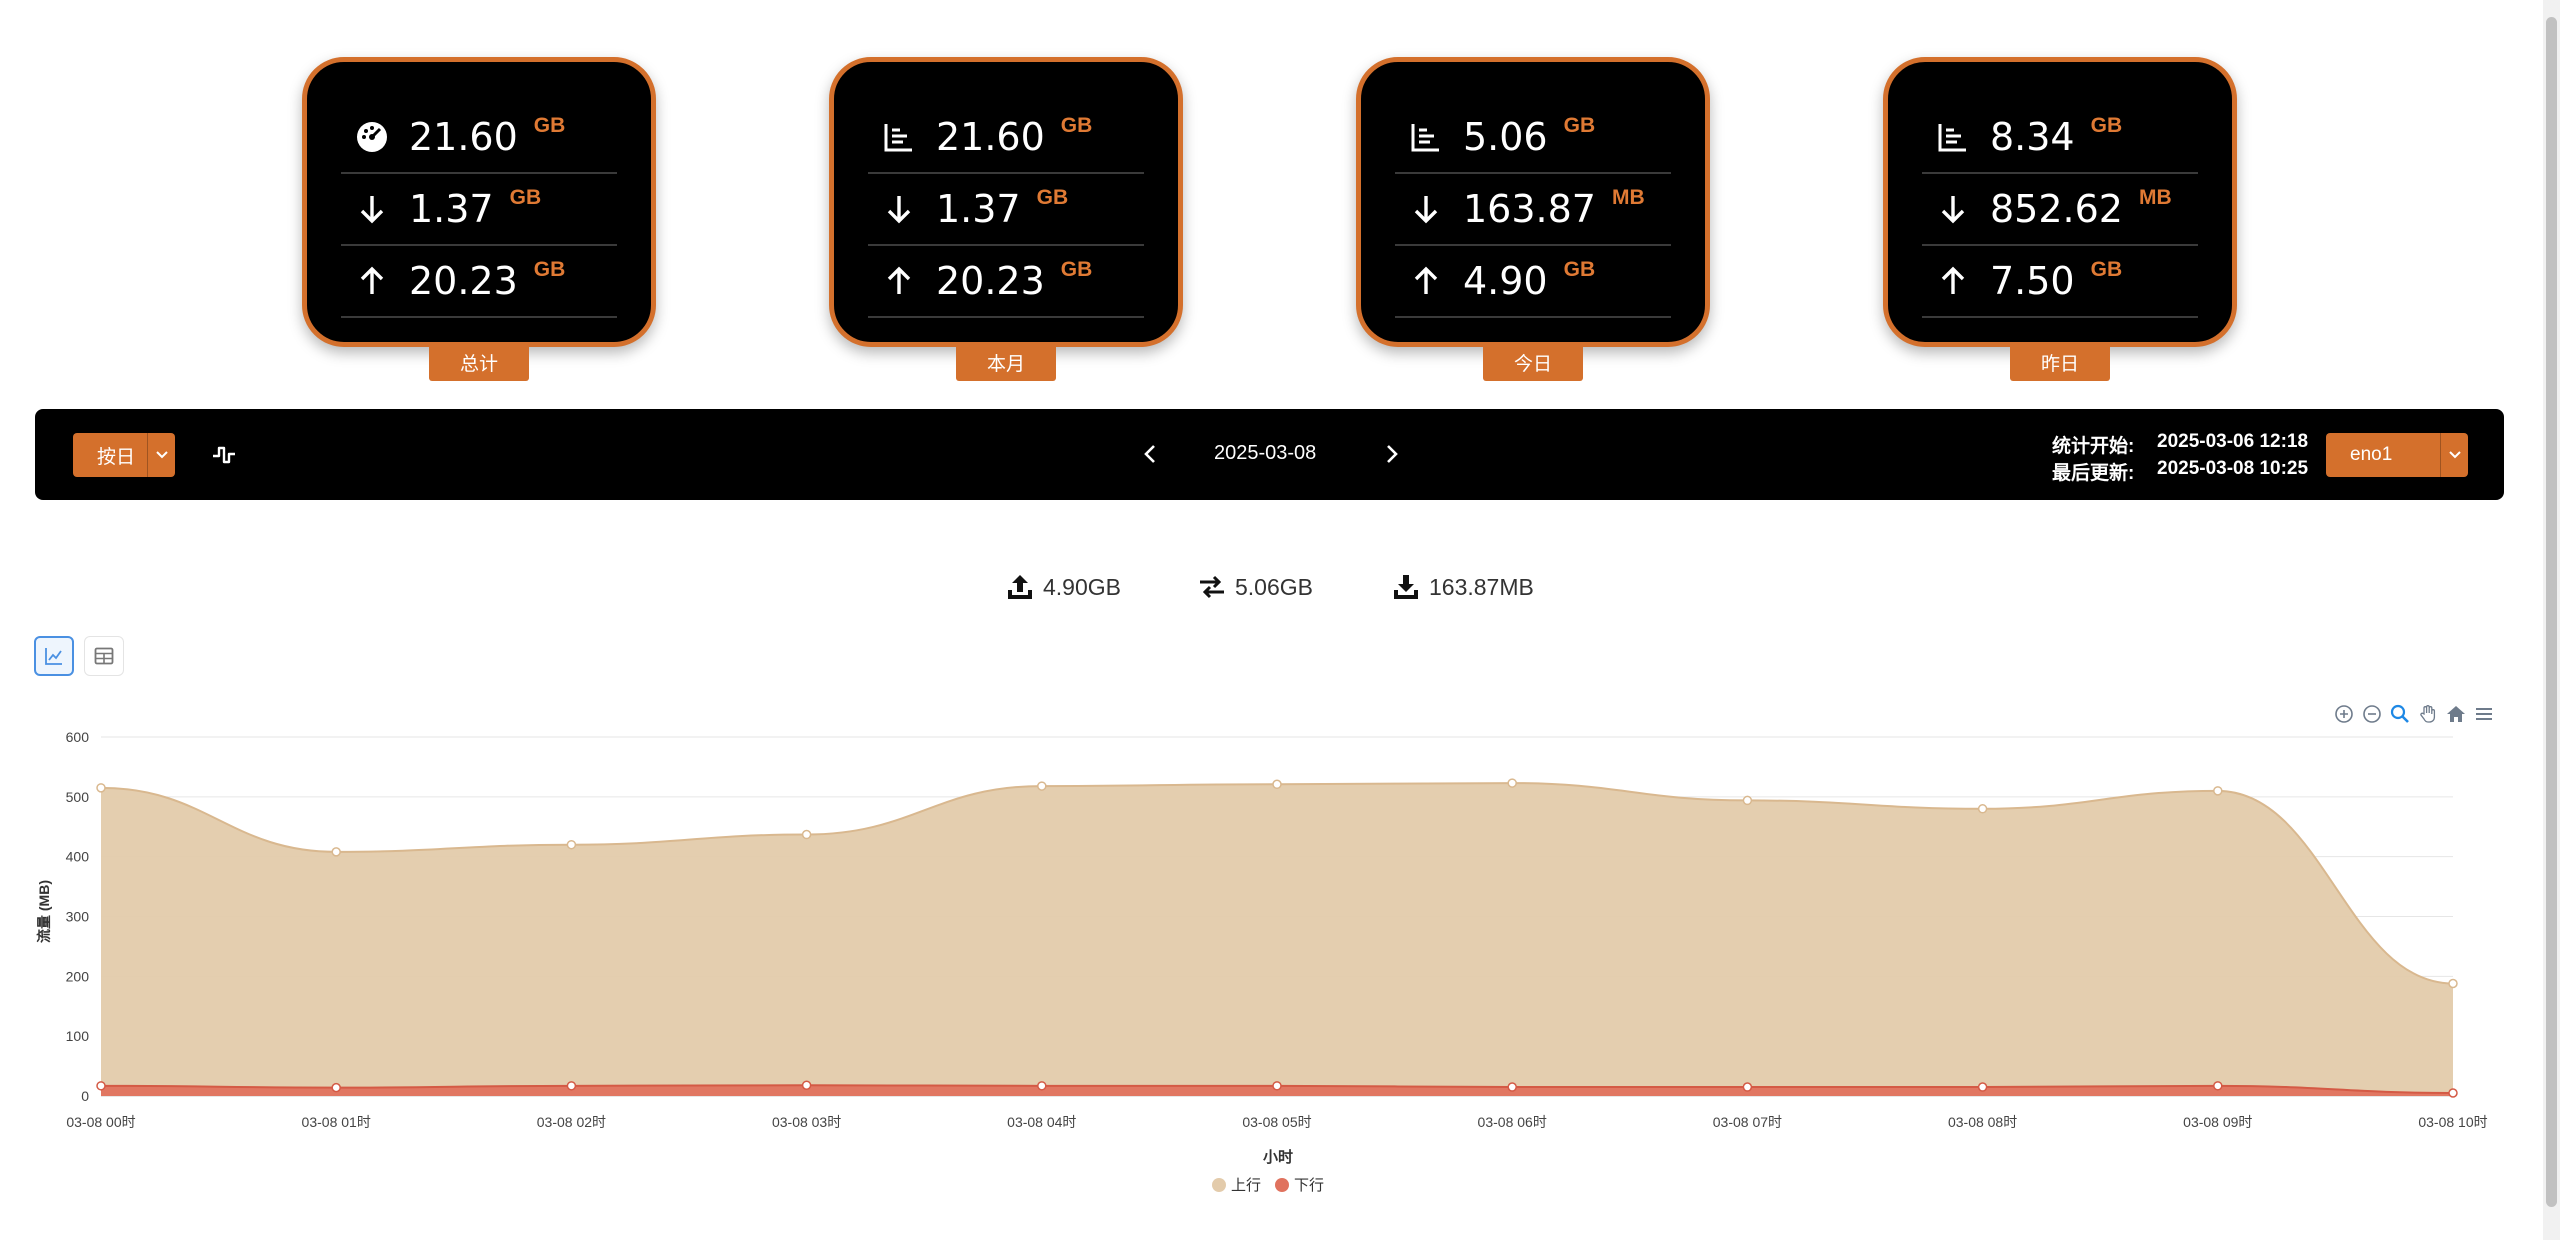 The height and width of the screenshot is (1240, 2560). What do you see at coordinates (2217, 1122) in the screenshot?
I see `x-tick-label: 03-08 09时` at bounding box center [2217, 1122].